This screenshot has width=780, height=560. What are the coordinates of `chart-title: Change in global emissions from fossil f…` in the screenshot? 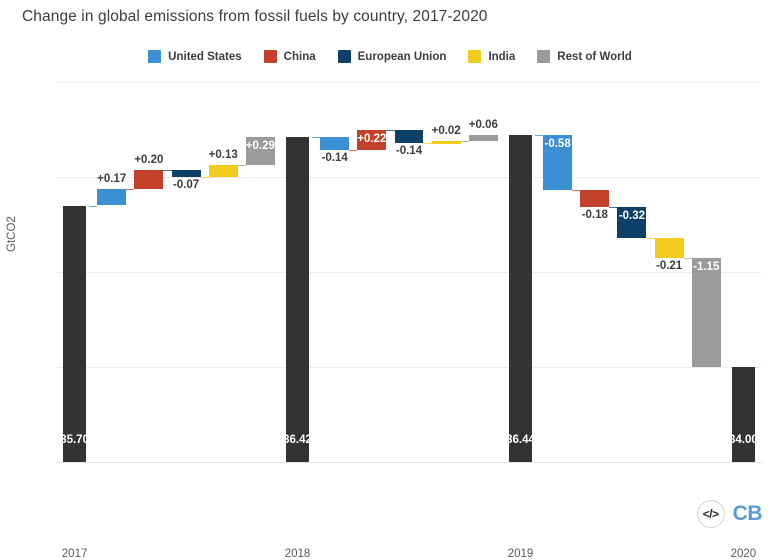 It's located at (255, 16).